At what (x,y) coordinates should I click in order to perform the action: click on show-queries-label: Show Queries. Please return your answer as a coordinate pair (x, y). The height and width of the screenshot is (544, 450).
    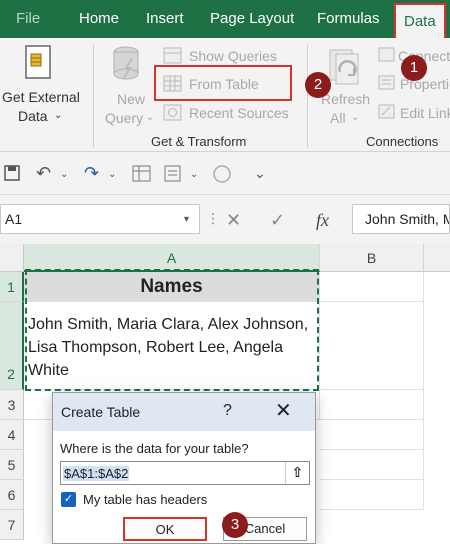
    Looking at the image, I should click on (233, 56).